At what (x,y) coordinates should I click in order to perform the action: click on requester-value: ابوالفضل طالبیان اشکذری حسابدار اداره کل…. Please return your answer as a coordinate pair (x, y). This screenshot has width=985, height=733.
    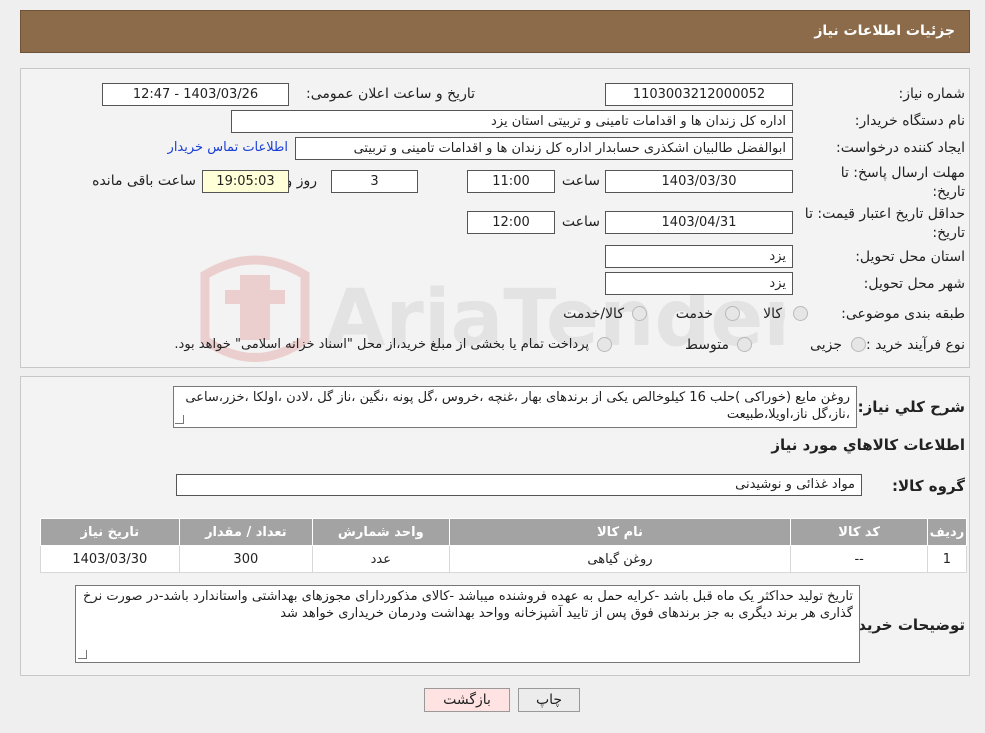
    Looking at the image, I should click on (544, 148).